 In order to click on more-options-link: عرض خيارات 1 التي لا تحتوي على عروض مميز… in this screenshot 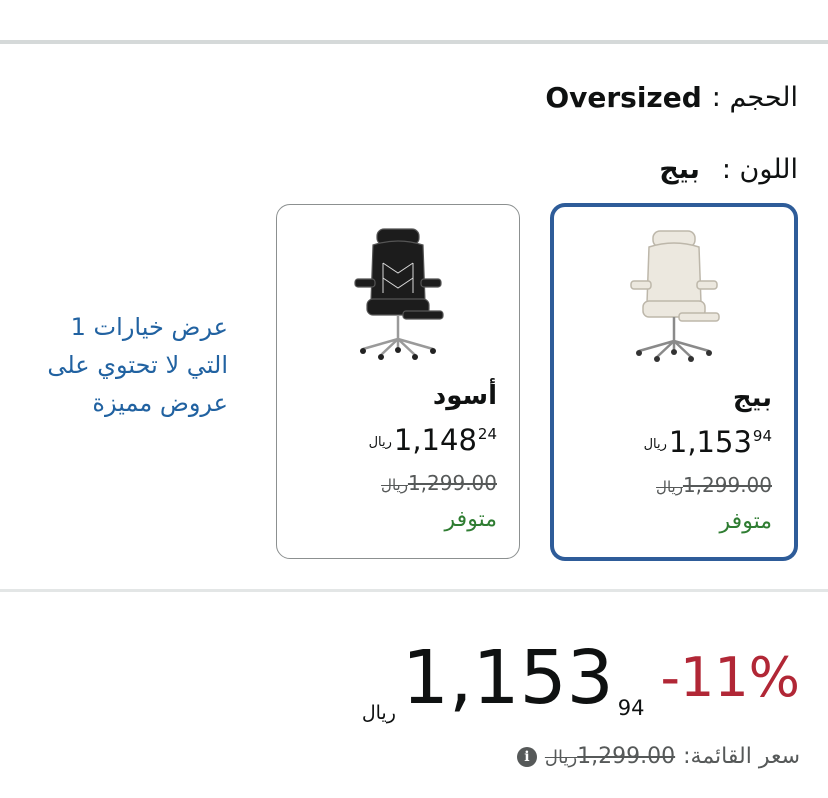, I will do `click(128, 365)`.